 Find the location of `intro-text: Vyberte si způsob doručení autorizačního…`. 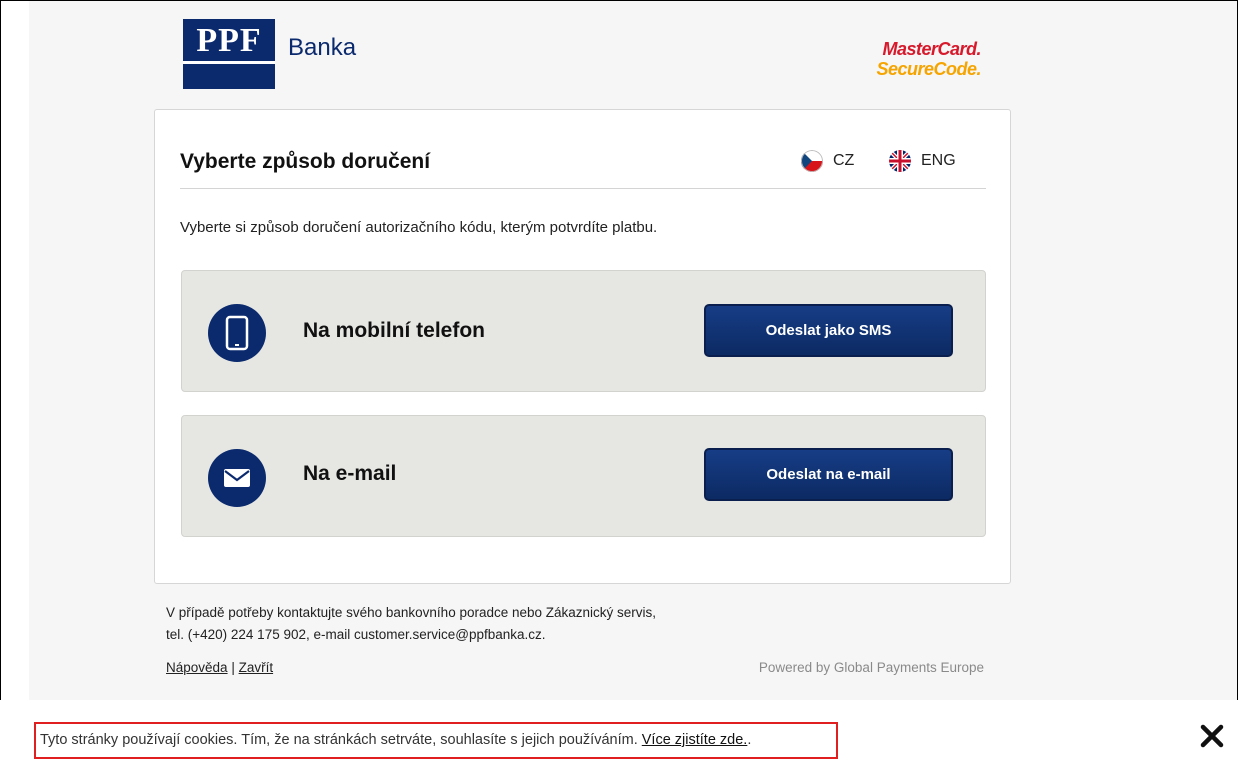

intro-text: Vyberte si způsob doručení autorizačního… is located at coordinates (419, 227).